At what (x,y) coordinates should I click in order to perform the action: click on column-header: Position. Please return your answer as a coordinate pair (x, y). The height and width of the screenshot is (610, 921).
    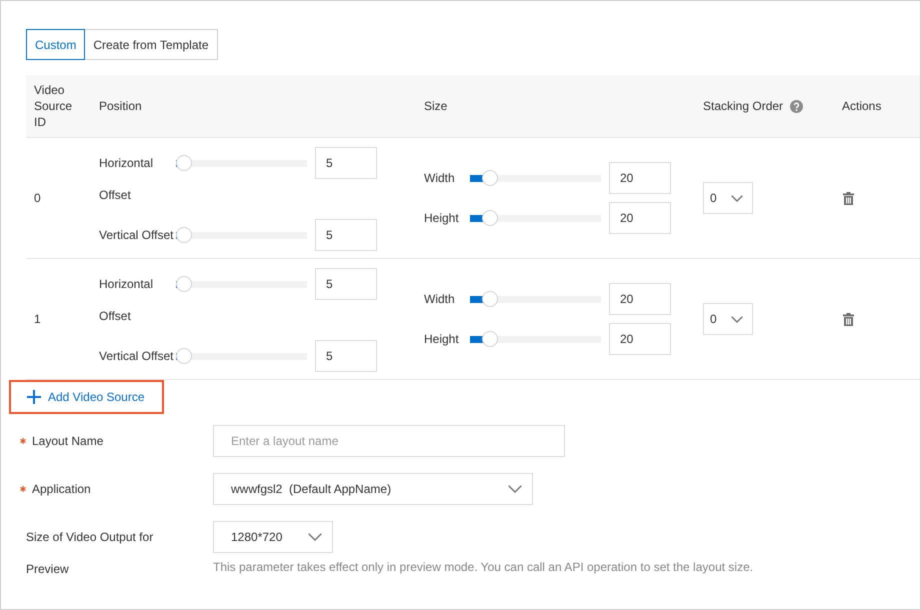
    Looking at the image, I should click on (120, 106).